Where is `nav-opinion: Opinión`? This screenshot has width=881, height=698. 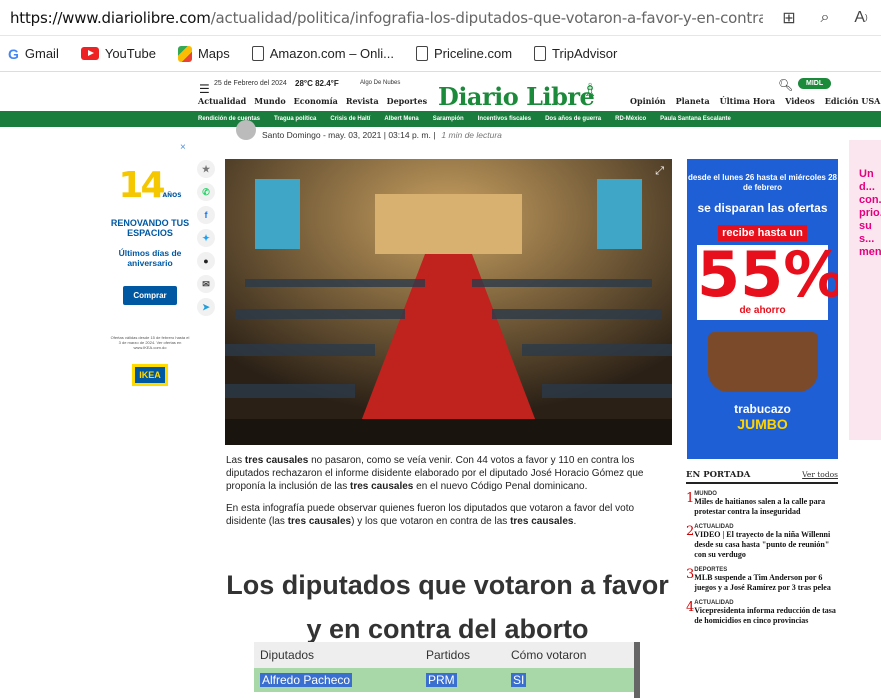 nav-opinion: Opinión is located at coordinates (648, 101).